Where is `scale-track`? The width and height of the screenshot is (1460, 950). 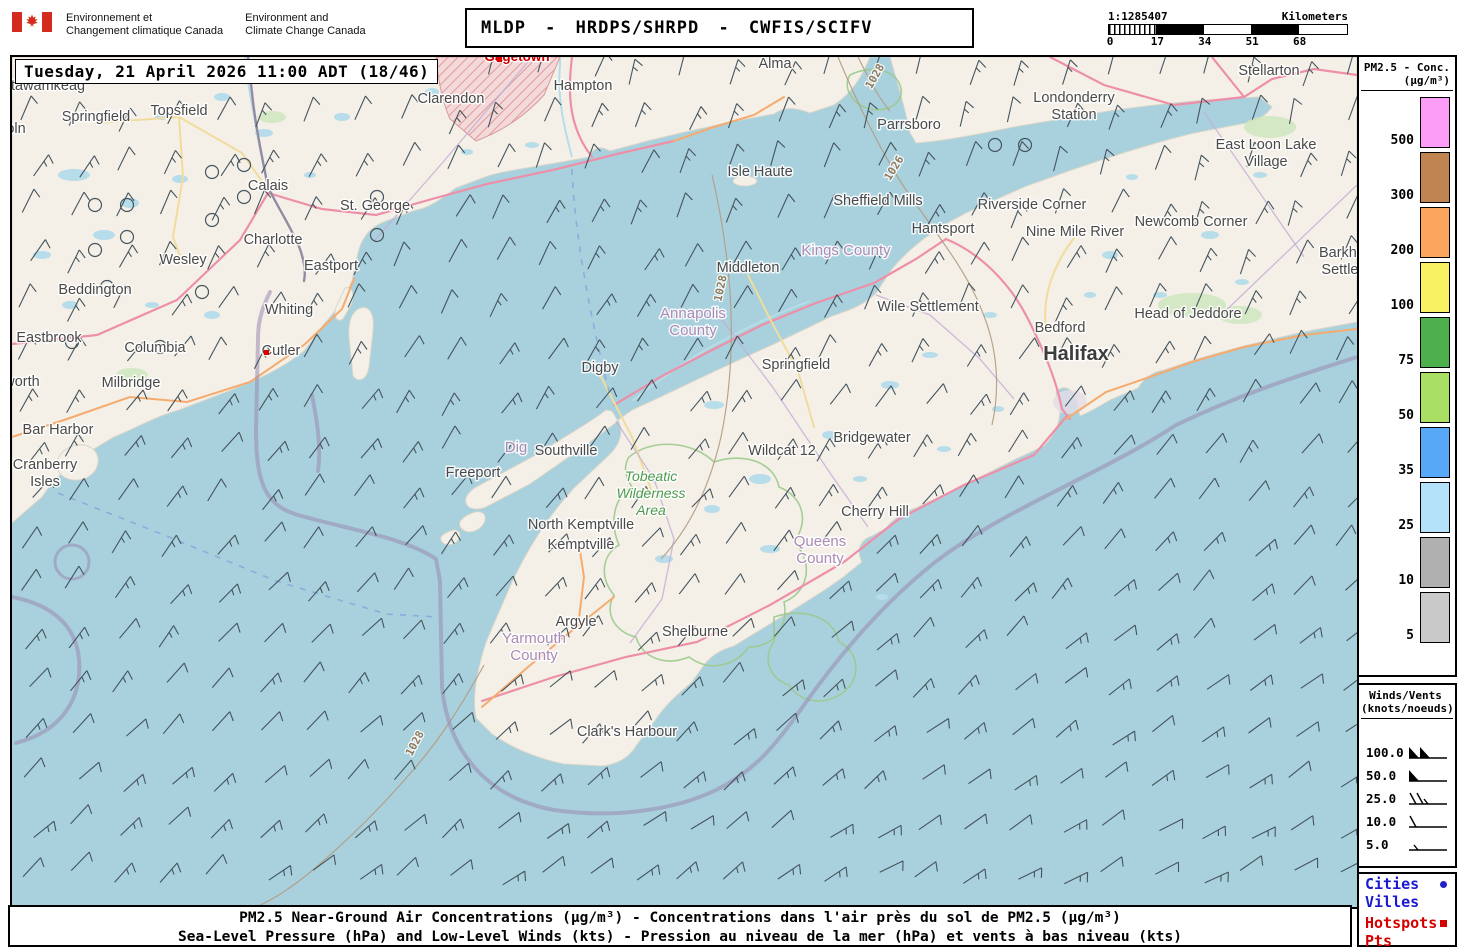 scale-track is located at coordinates (1228, 29).